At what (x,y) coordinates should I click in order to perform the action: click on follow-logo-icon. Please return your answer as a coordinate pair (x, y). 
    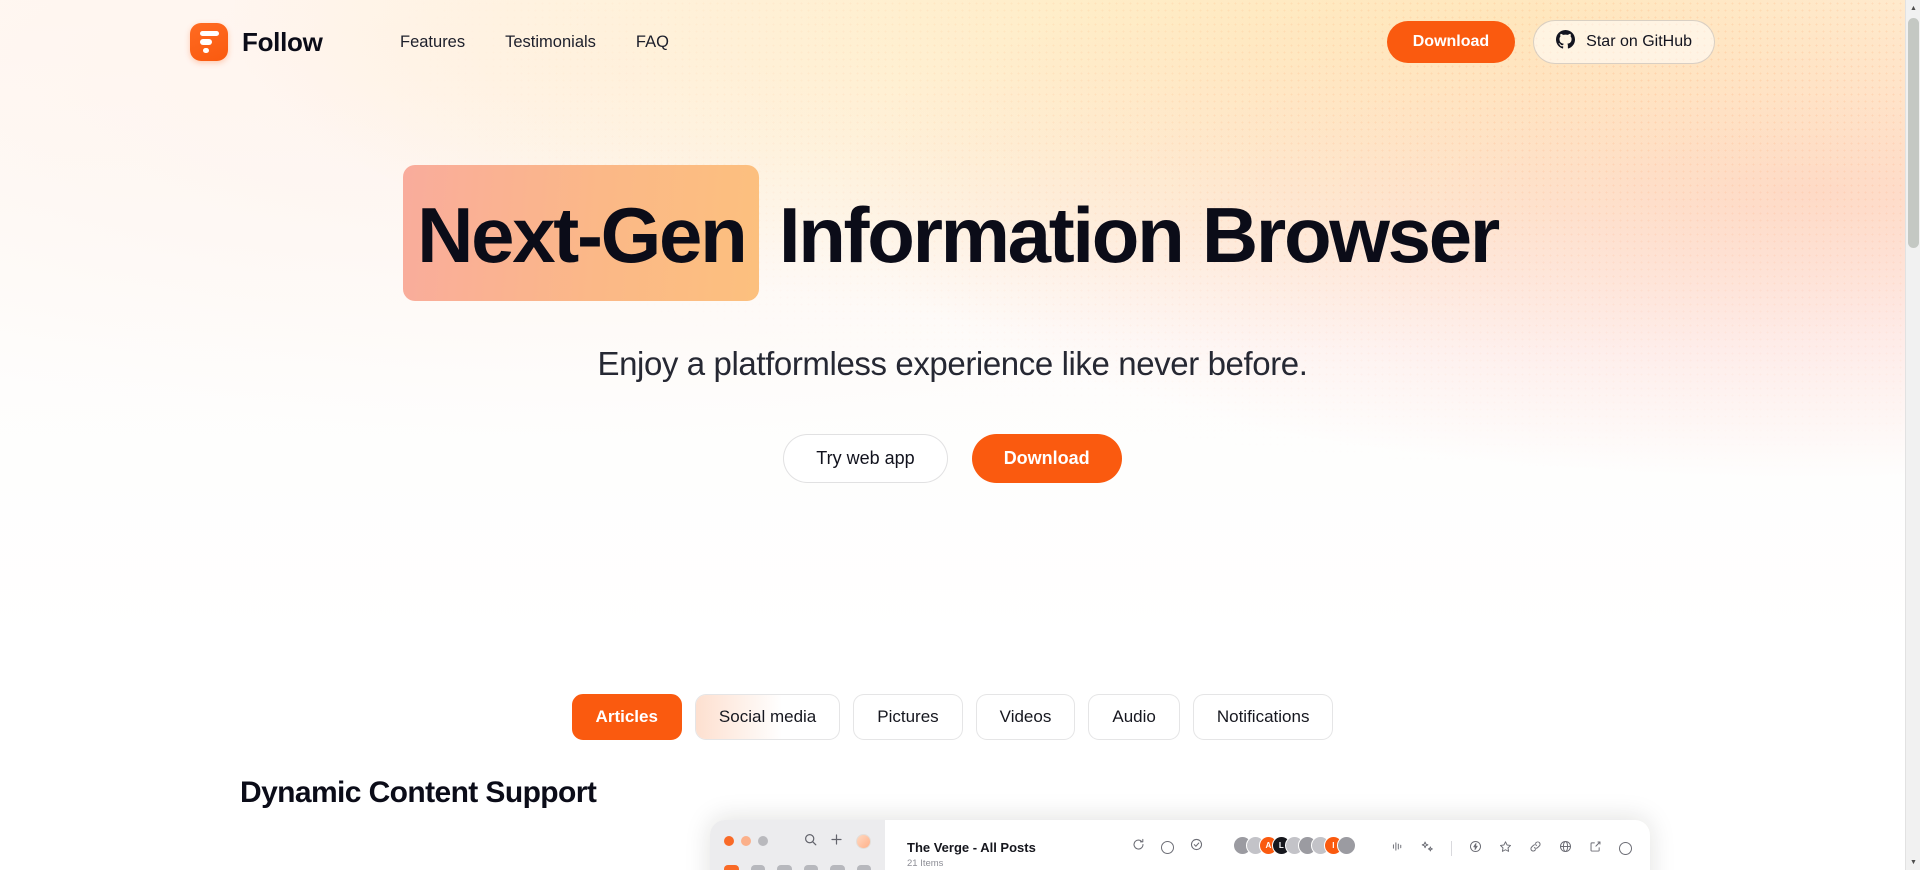
    Looking at the image, I should click on (209, 42).